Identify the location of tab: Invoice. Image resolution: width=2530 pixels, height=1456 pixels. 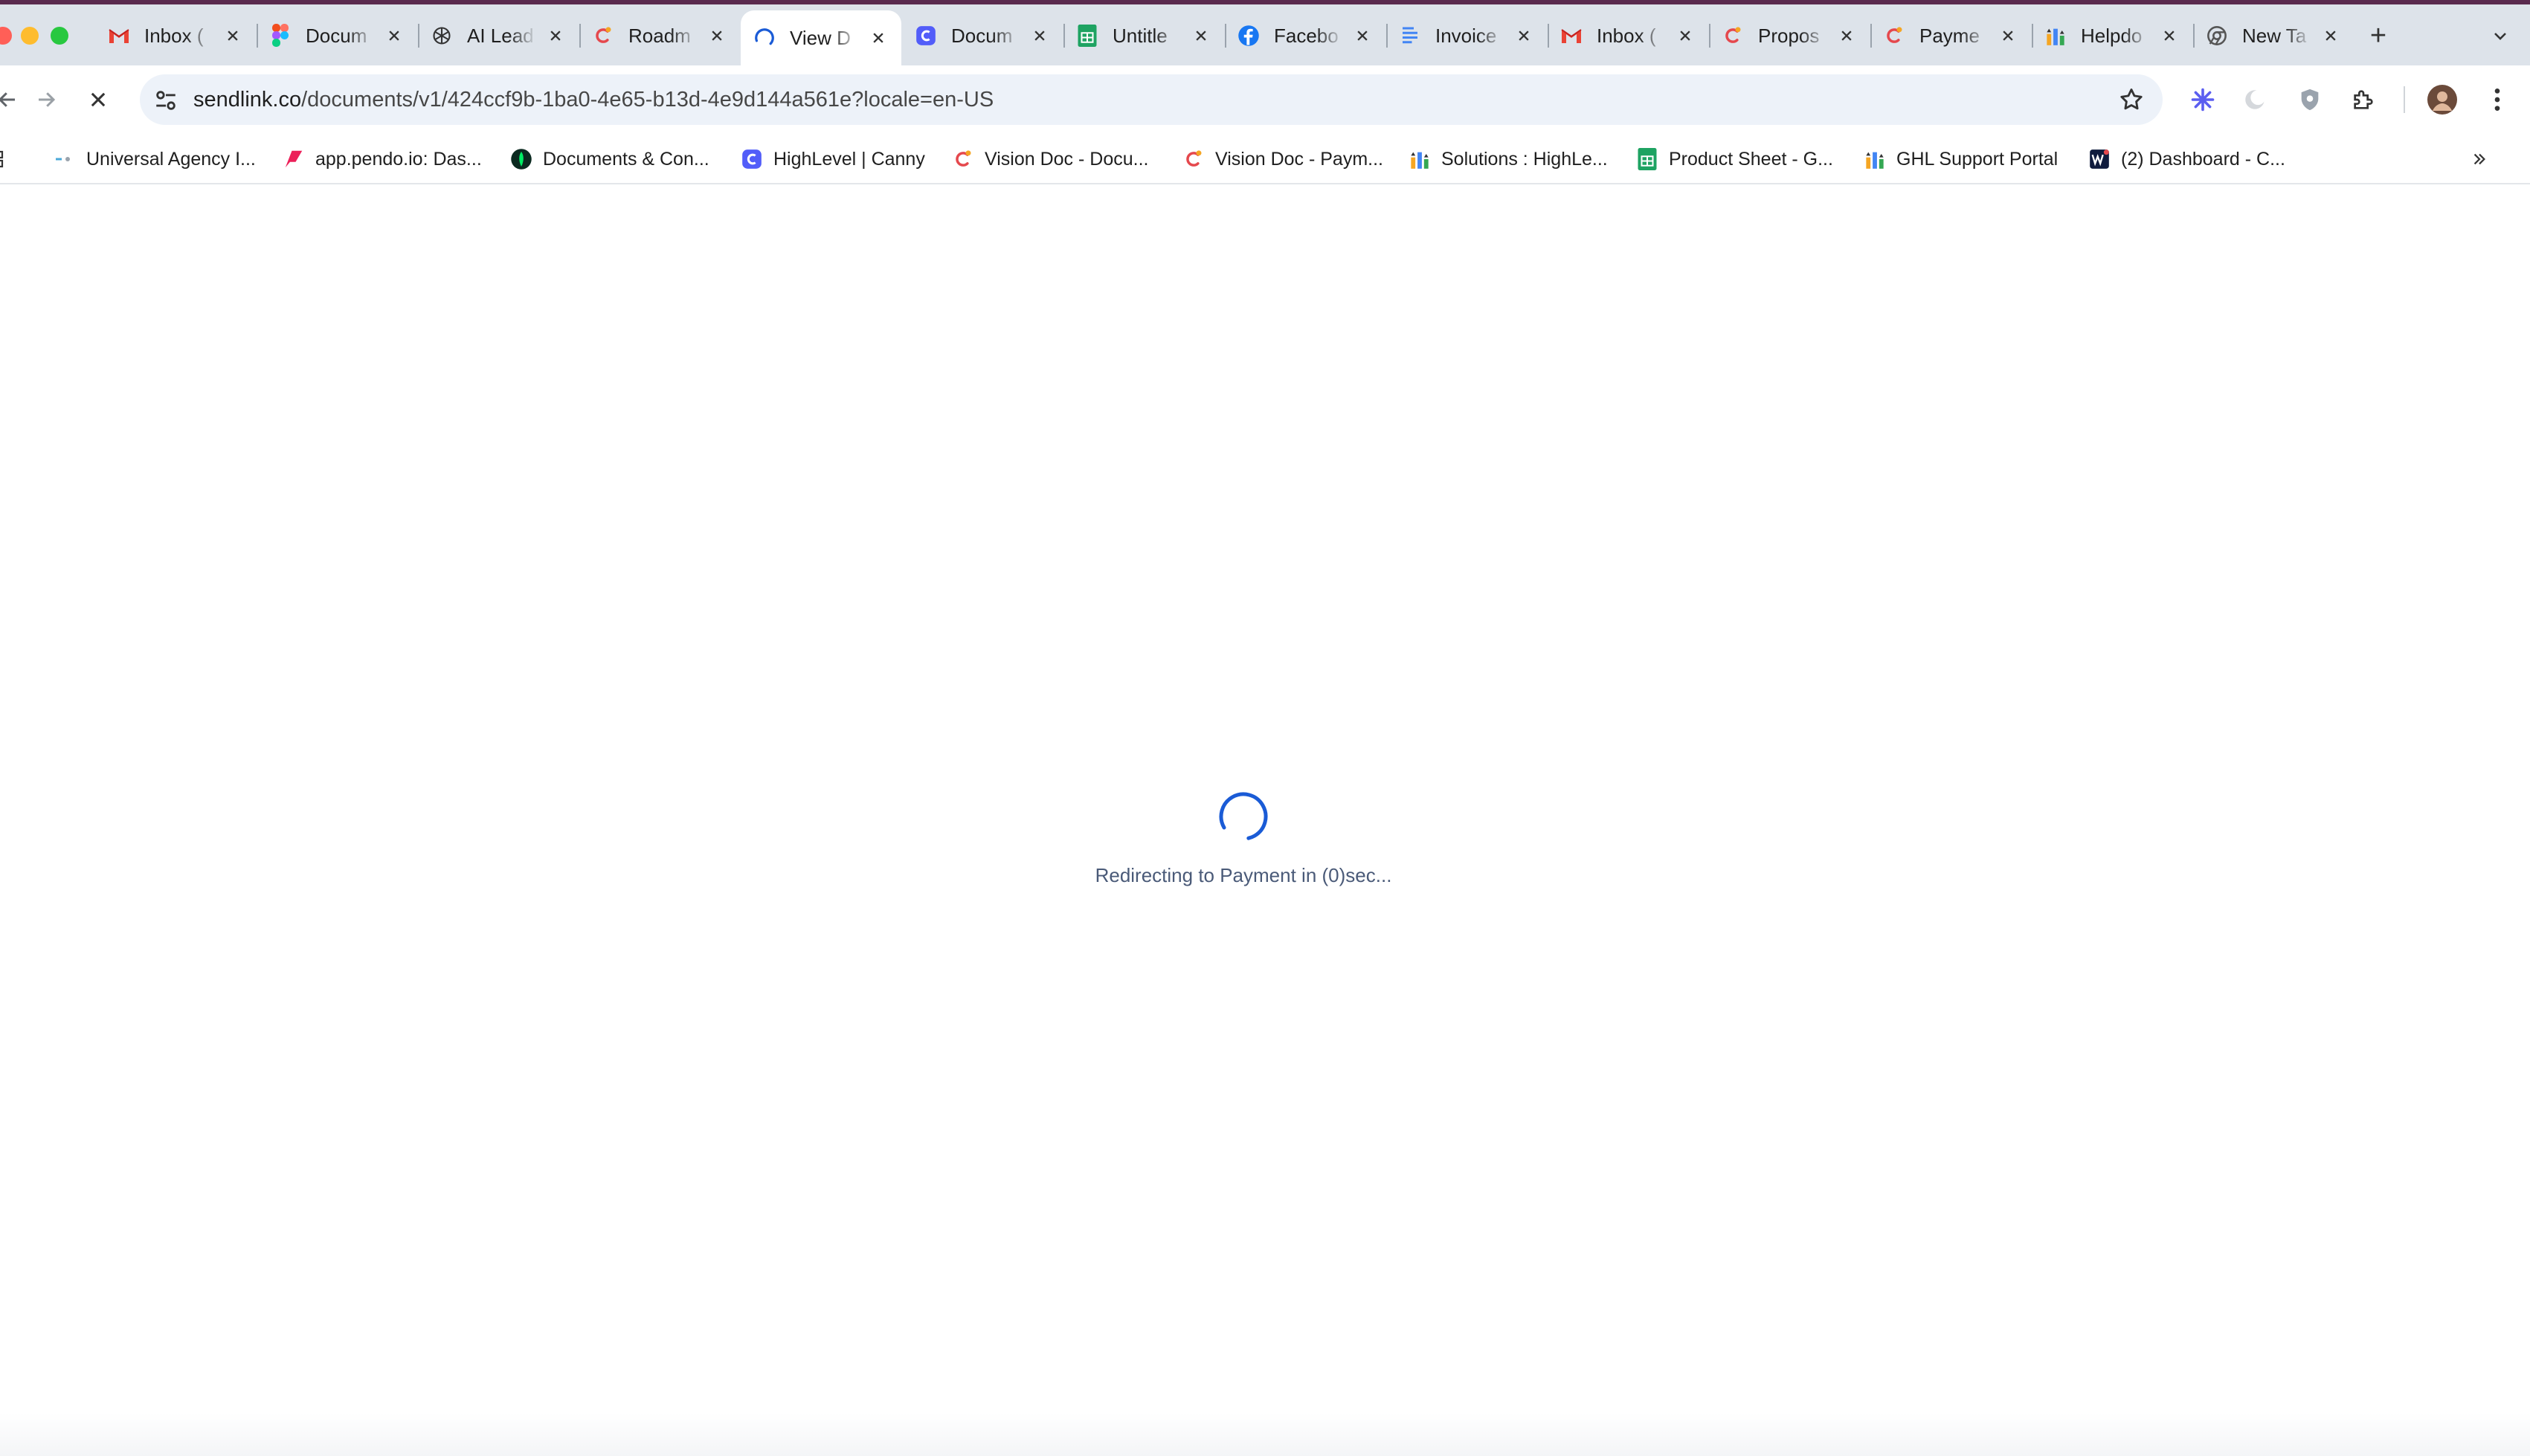
(1466, 35).